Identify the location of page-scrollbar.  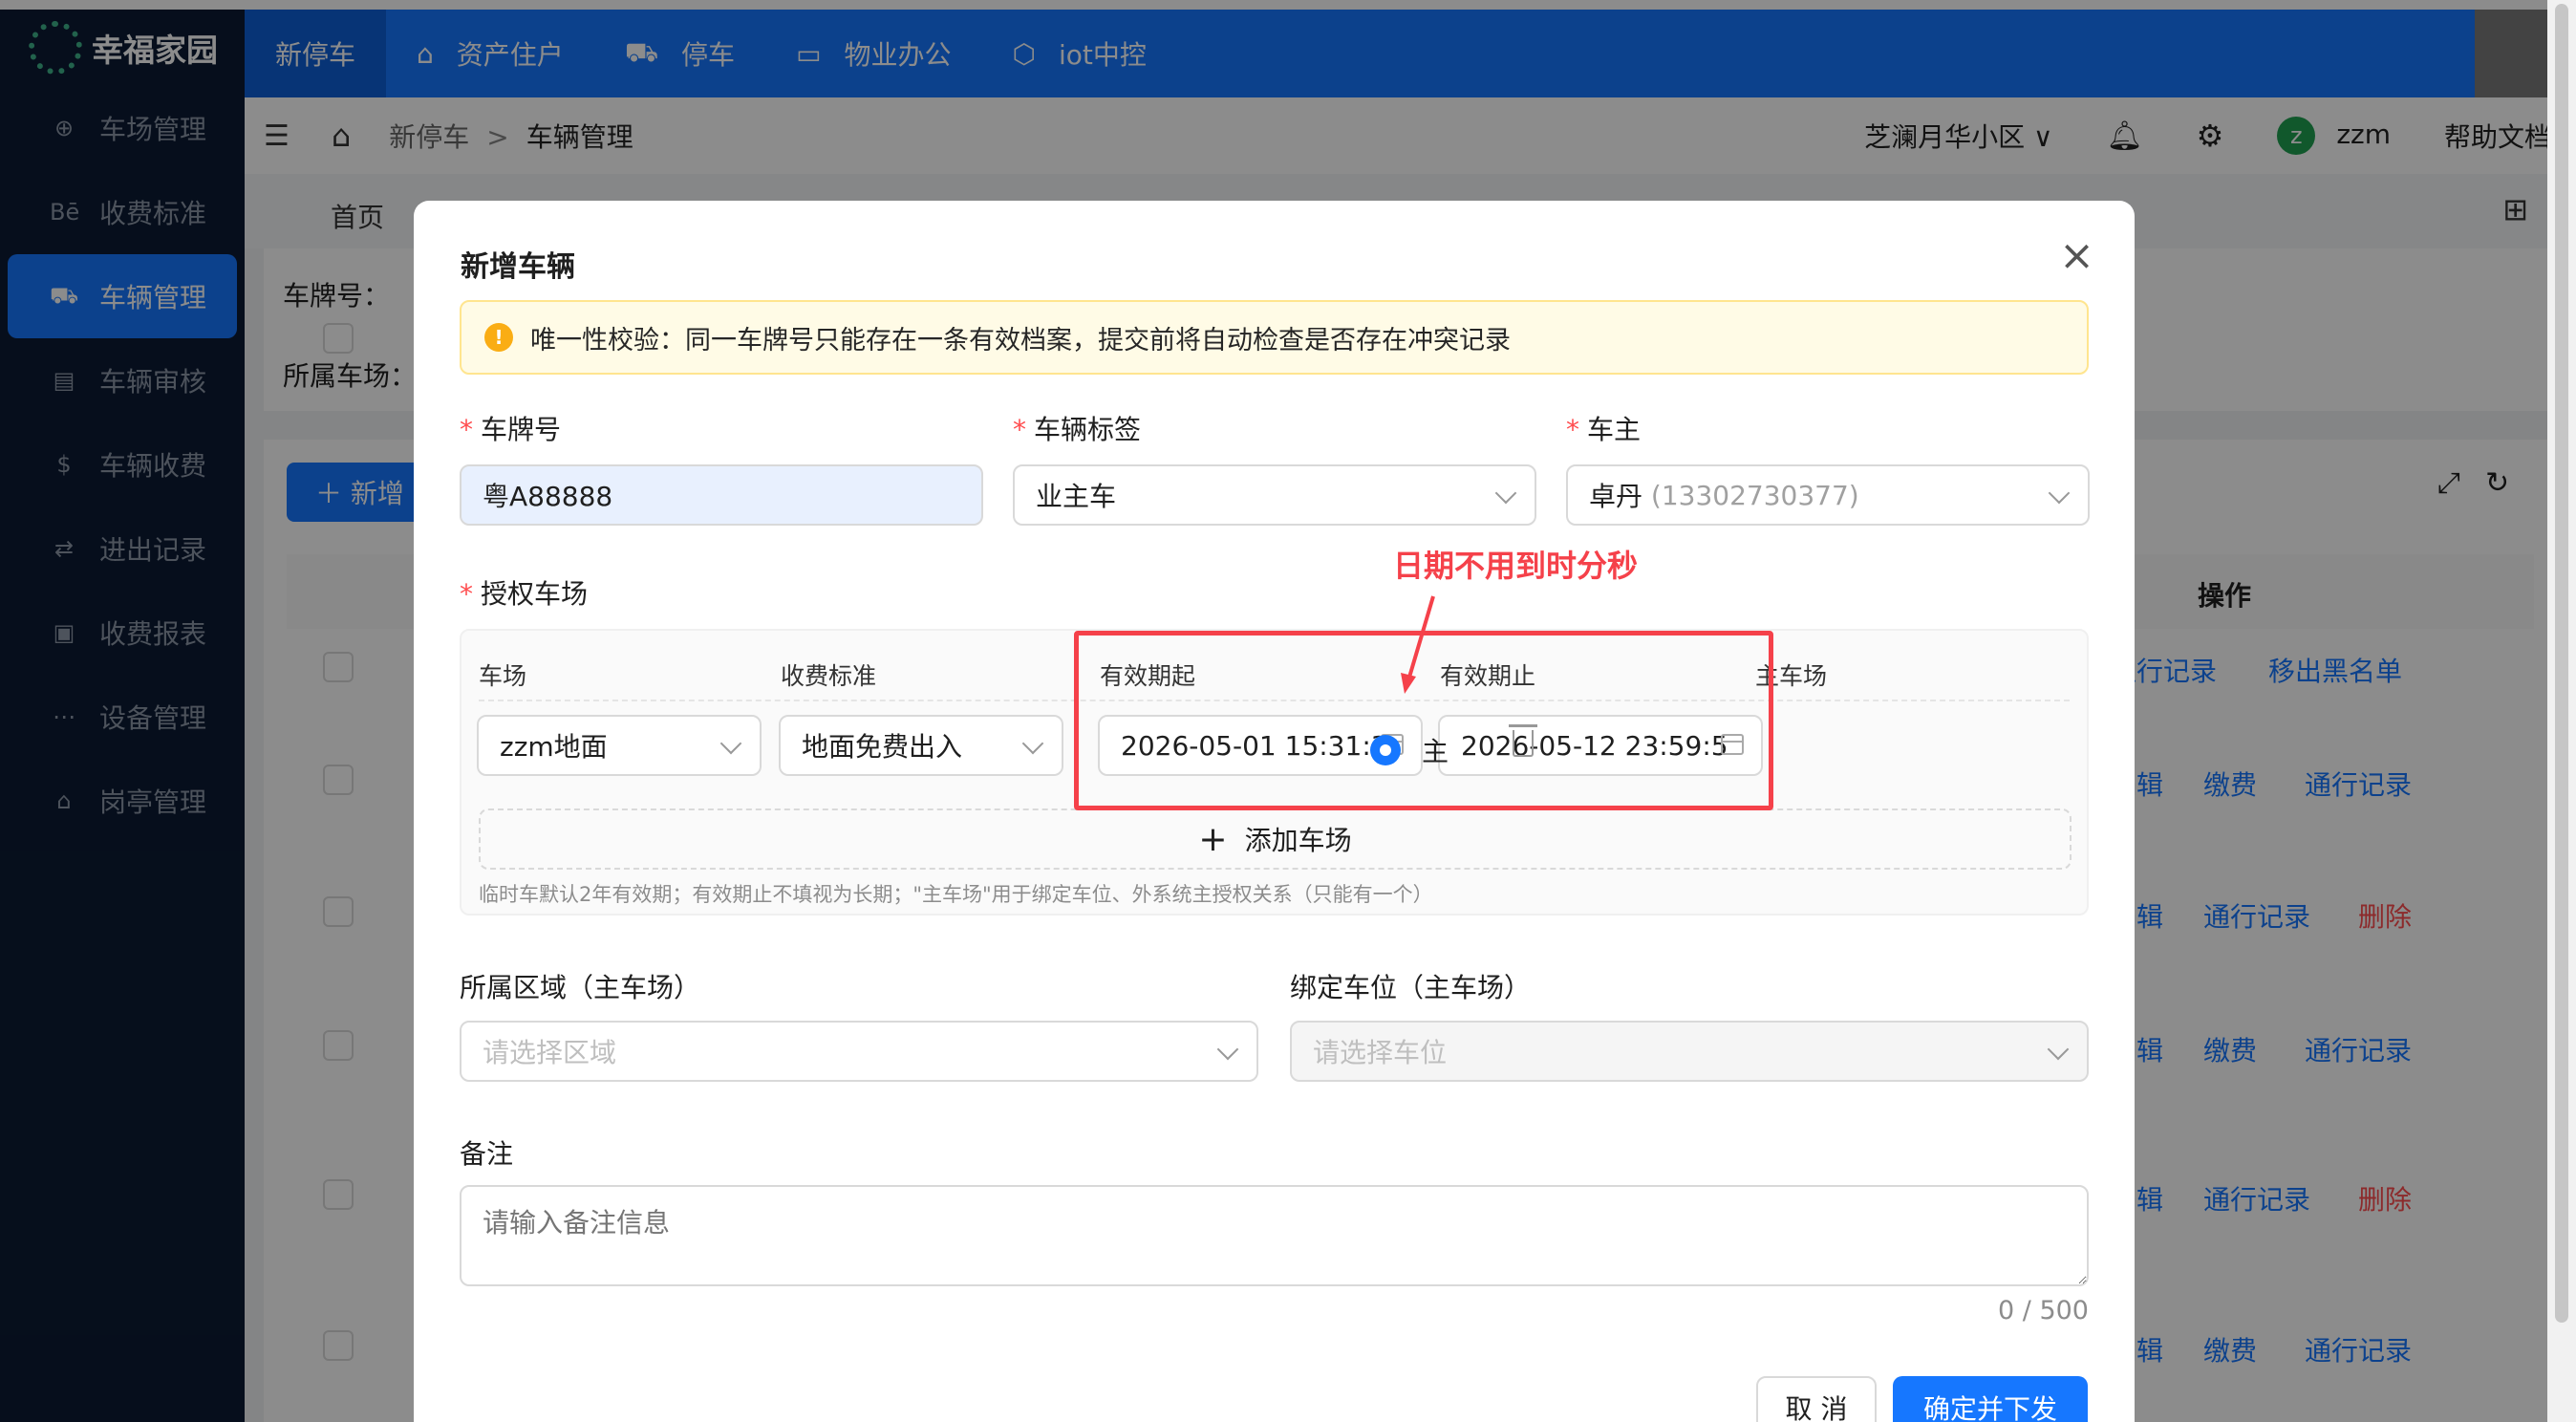
(2561, 711).